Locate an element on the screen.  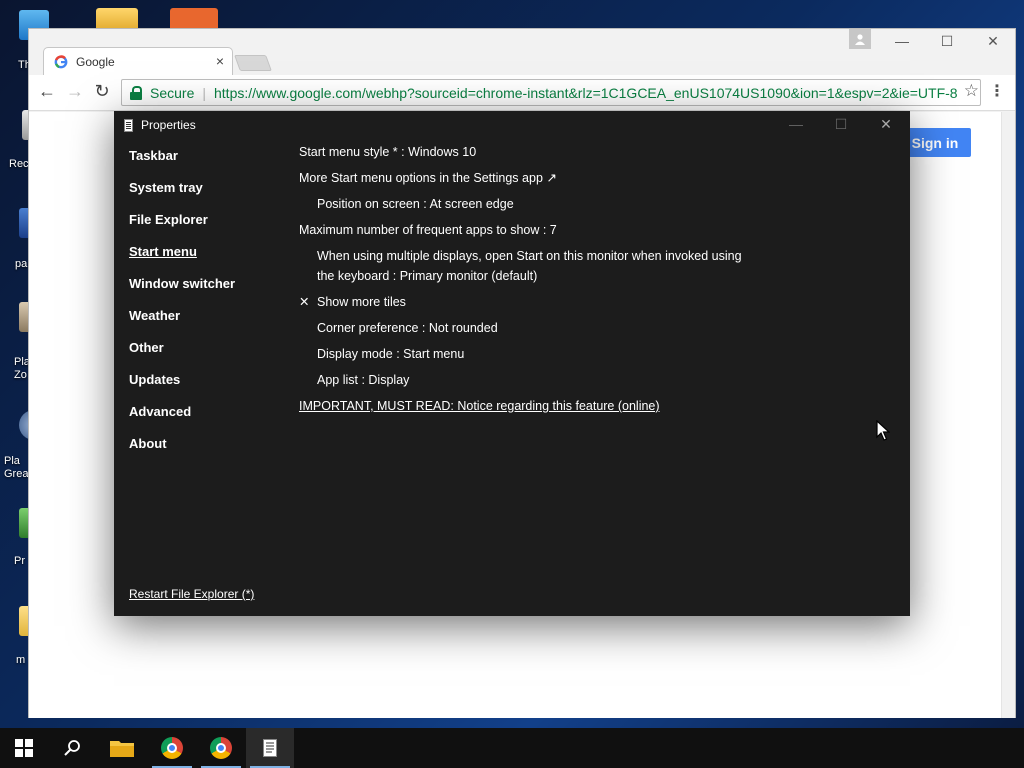
sidebar-item-file-explorer: File Explorer is located at coordinates (168, 219).